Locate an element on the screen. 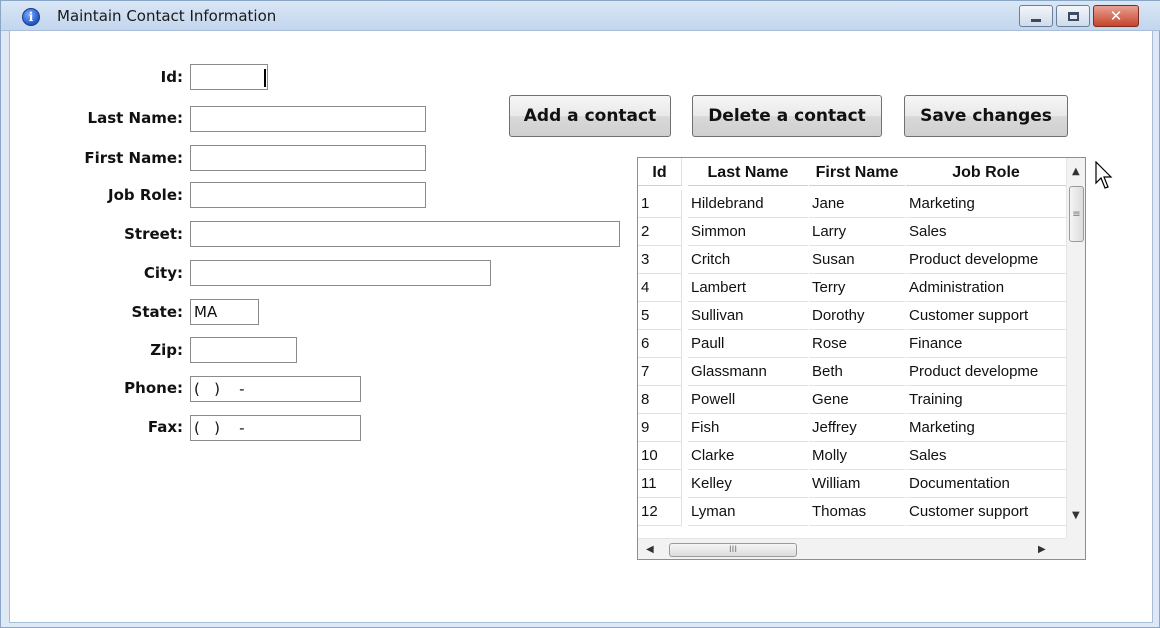 The height and width of the screenshot is (628, 1160). table-cell: 12 is located at coordinates (660, 512).